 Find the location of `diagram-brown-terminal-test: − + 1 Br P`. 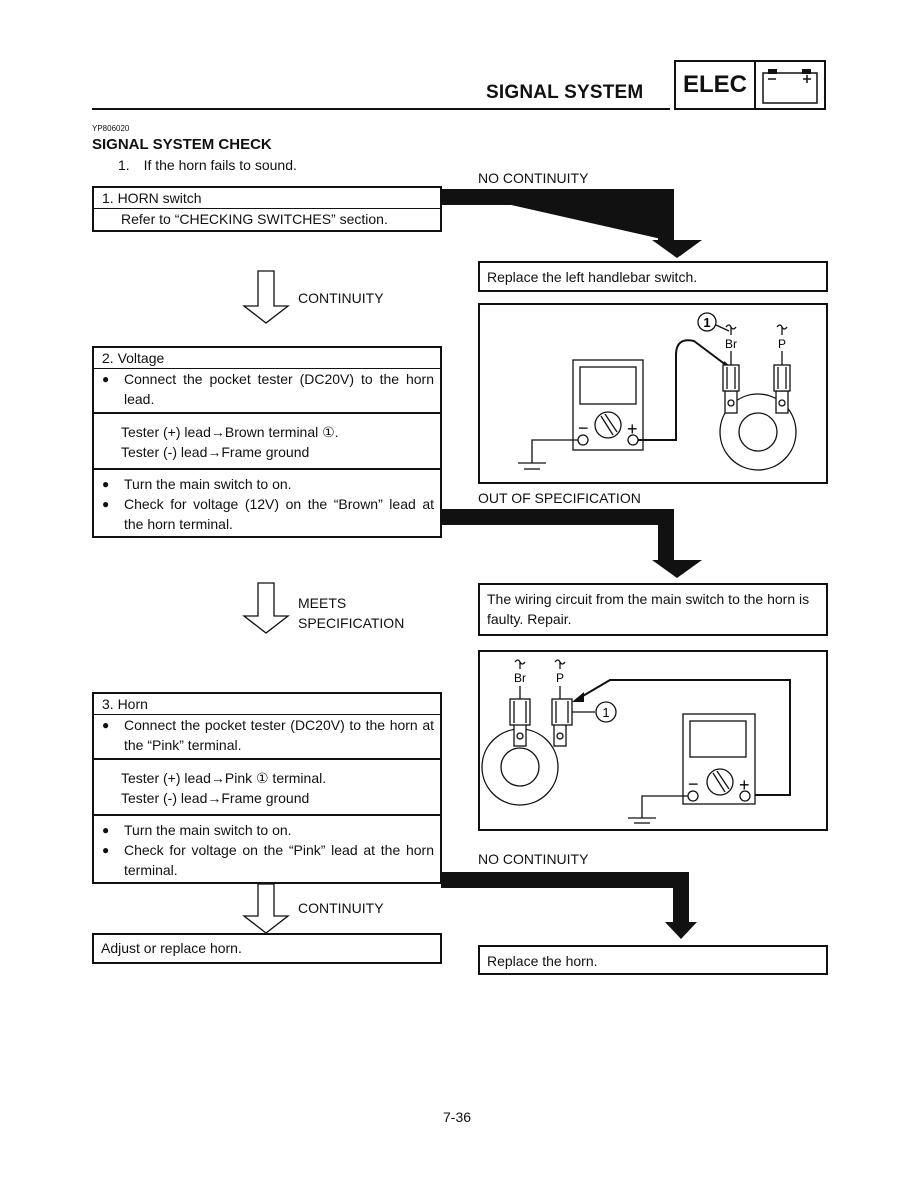

diagram-brown-terminal-test: − + 1 Br P is located at coordinates (653, 393).